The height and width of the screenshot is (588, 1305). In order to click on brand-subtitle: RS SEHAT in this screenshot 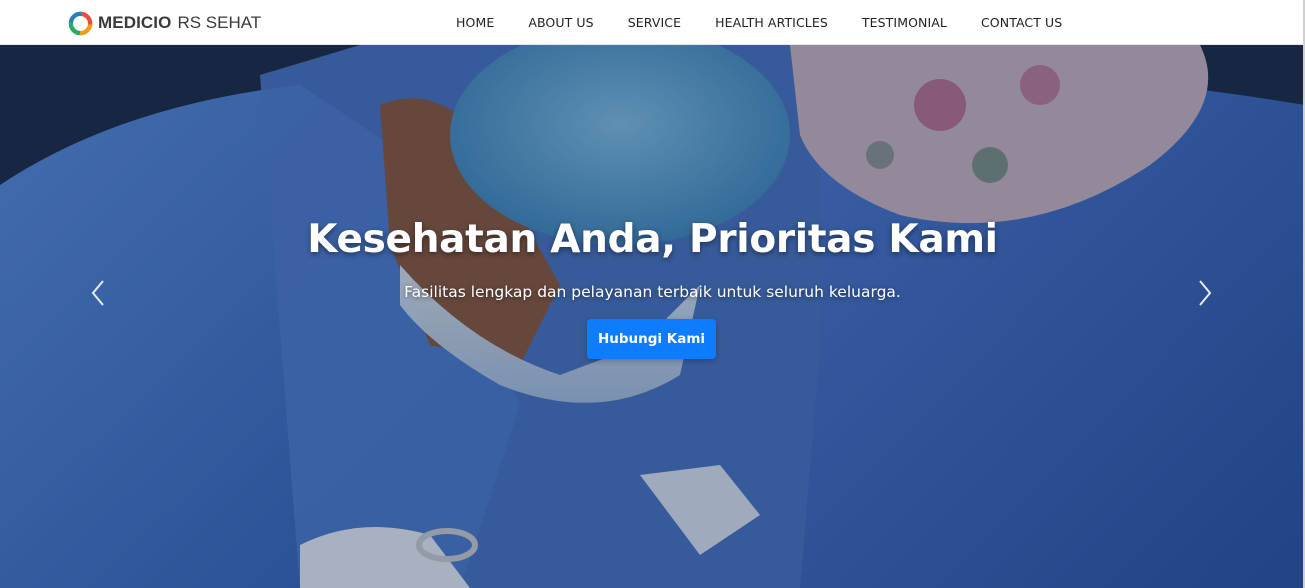, I will do `click(219, 22)`.